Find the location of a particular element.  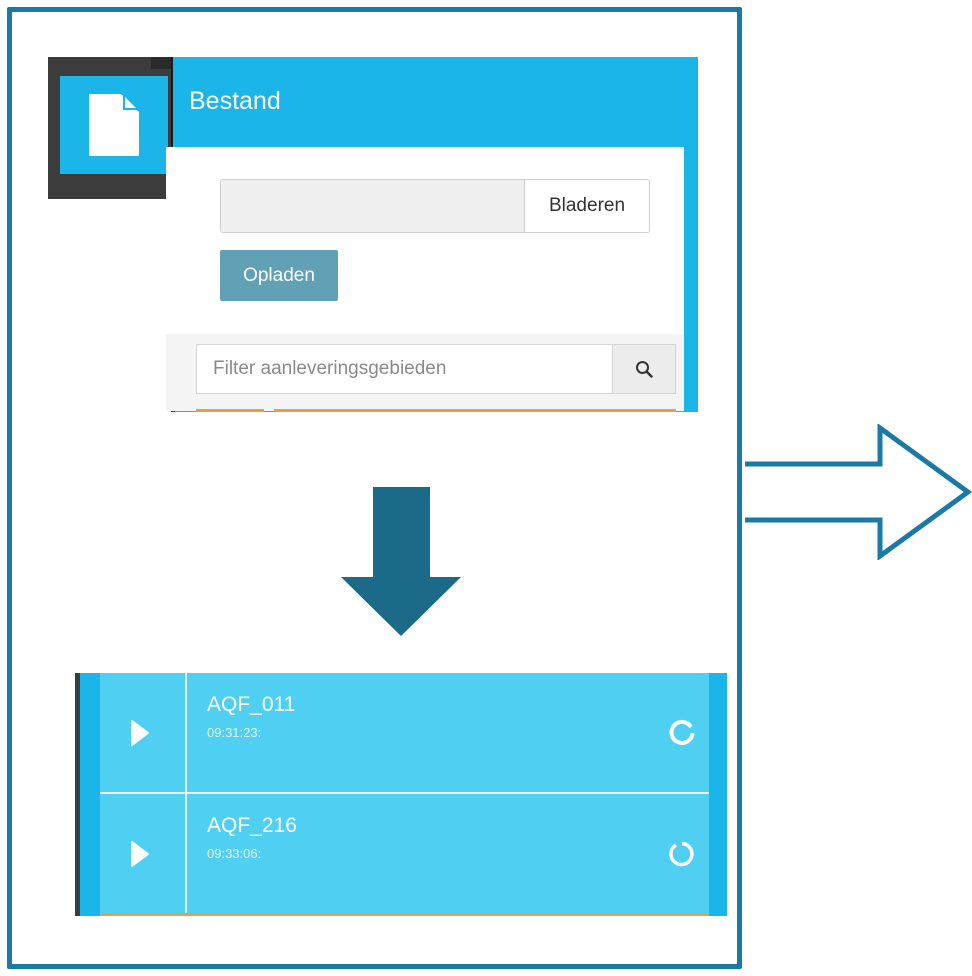

file-icon is located at coordinates (114, 125).